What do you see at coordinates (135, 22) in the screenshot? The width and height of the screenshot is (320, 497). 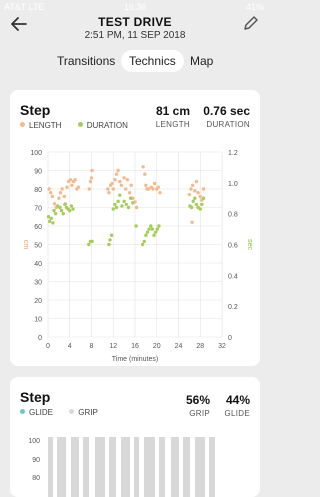 I see `page-title: TEST DRIVE` at bounding box center [135, 22].